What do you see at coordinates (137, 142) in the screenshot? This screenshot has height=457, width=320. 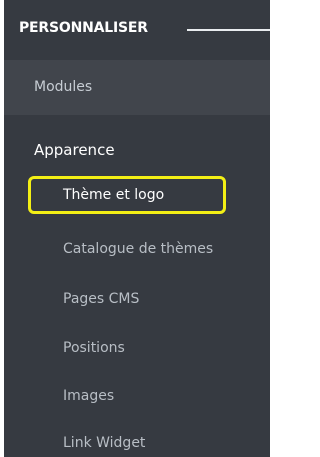 I see `sidebar-item-apparence: Apparence` at bounding box center [137, 142].